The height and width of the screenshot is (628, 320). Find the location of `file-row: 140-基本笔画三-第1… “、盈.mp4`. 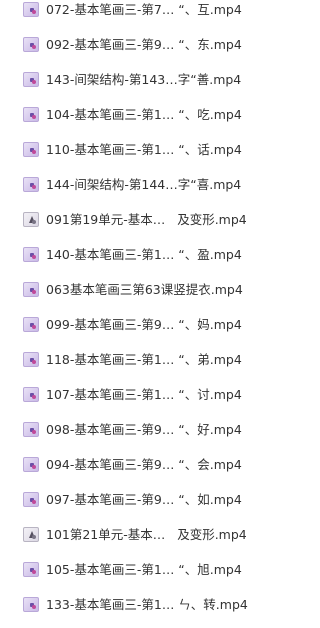

file-row: 140-基本笔画三-第1… “、盈.mp4 is located at coordinates (142, 254).